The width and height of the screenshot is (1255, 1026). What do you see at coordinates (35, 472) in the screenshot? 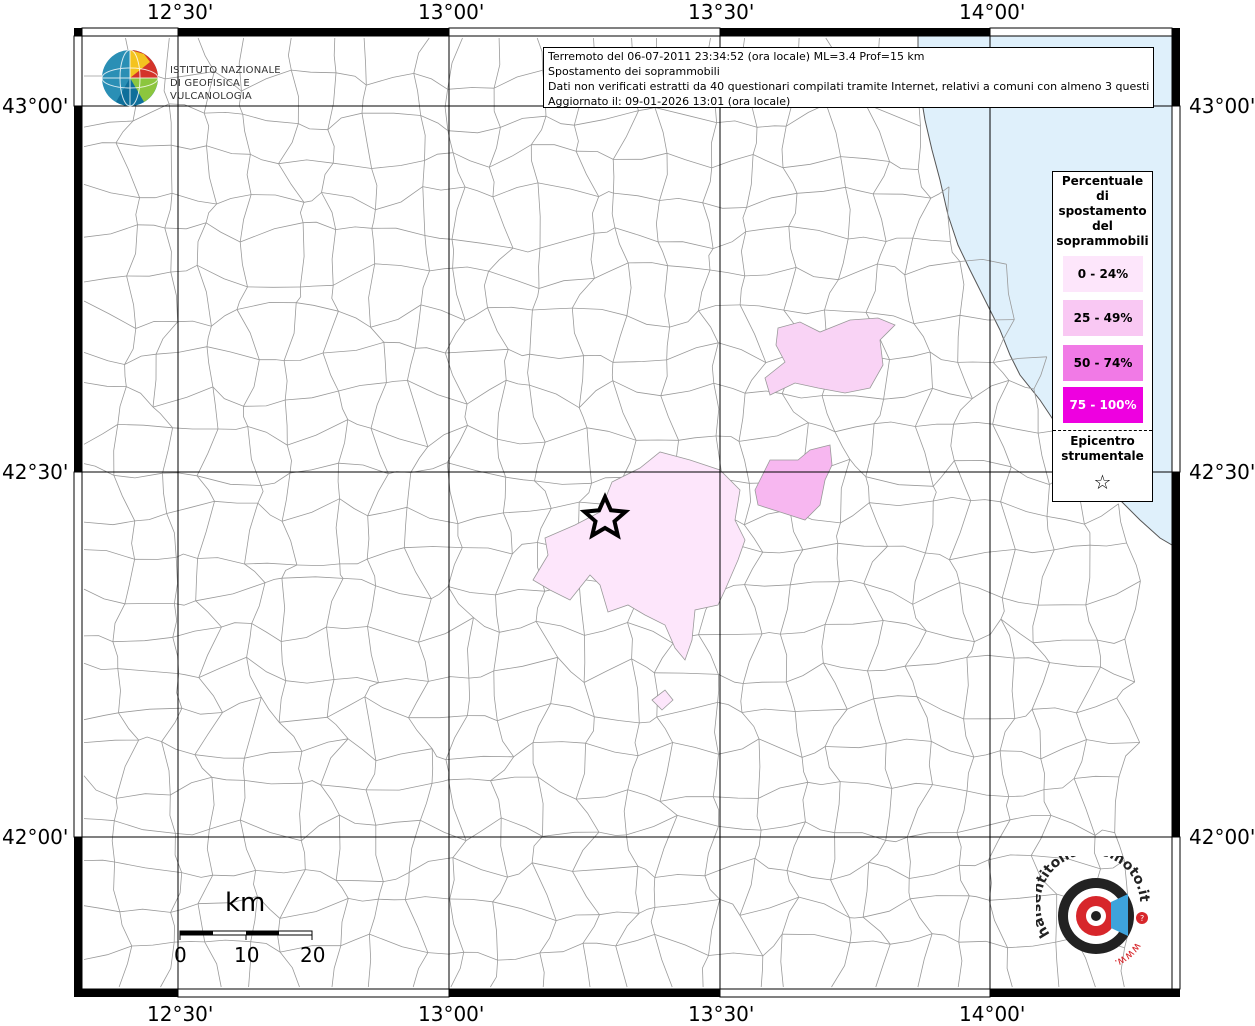
I see `left-lat-label-2: 42°30'` at bounding box center [35, 472].